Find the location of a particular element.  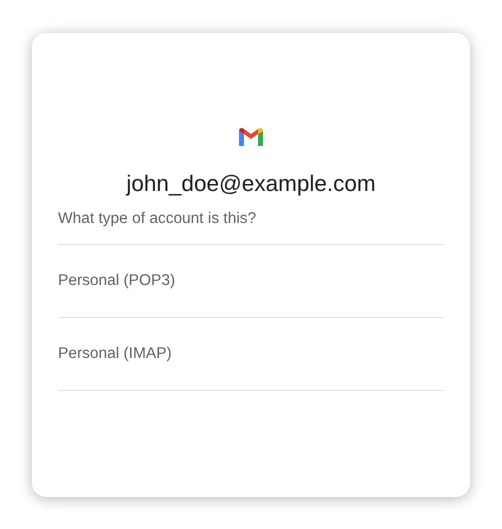

account-type-option: Personal (POP3) is located at coordinates (251, 281).